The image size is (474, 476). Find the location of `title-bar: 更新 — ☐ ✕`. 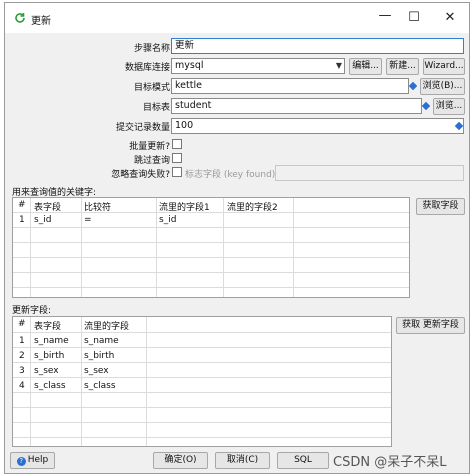

title-bar: 更新 — ☐ ✕ is located at coordinates (237, 18).